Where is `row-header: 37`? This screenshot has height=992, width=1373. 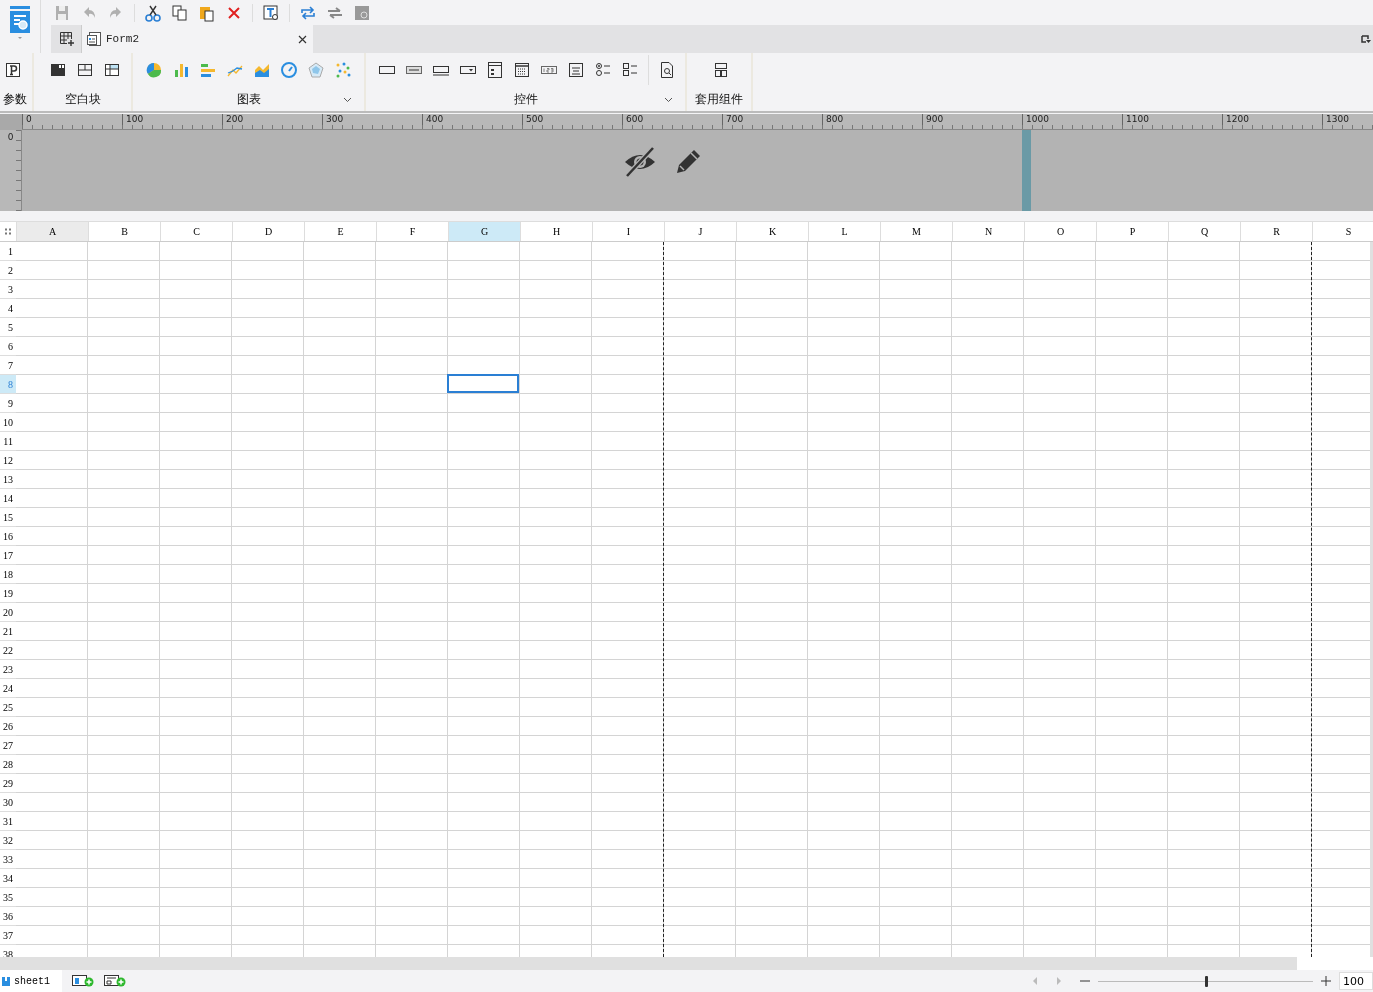
row-header: 37 is located at coordinates (8, 935).